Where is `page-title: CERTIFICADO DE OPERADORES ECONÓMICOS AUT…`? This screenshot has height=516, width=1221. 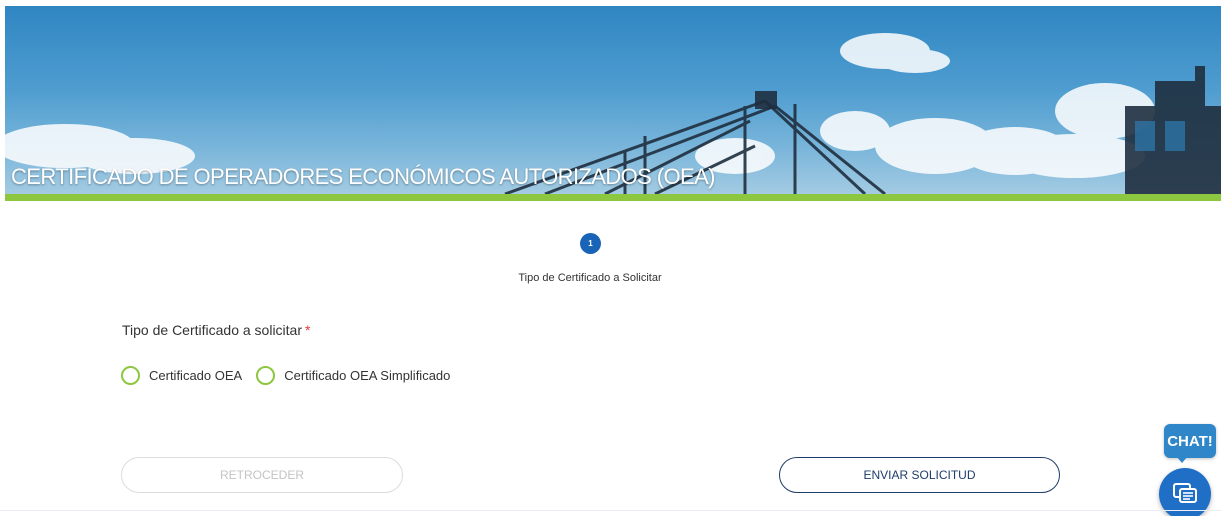 page-title: CERTIFICADO DE OPERADORES ECONÓMICOS AUT… is located at coordinates (363, 176).